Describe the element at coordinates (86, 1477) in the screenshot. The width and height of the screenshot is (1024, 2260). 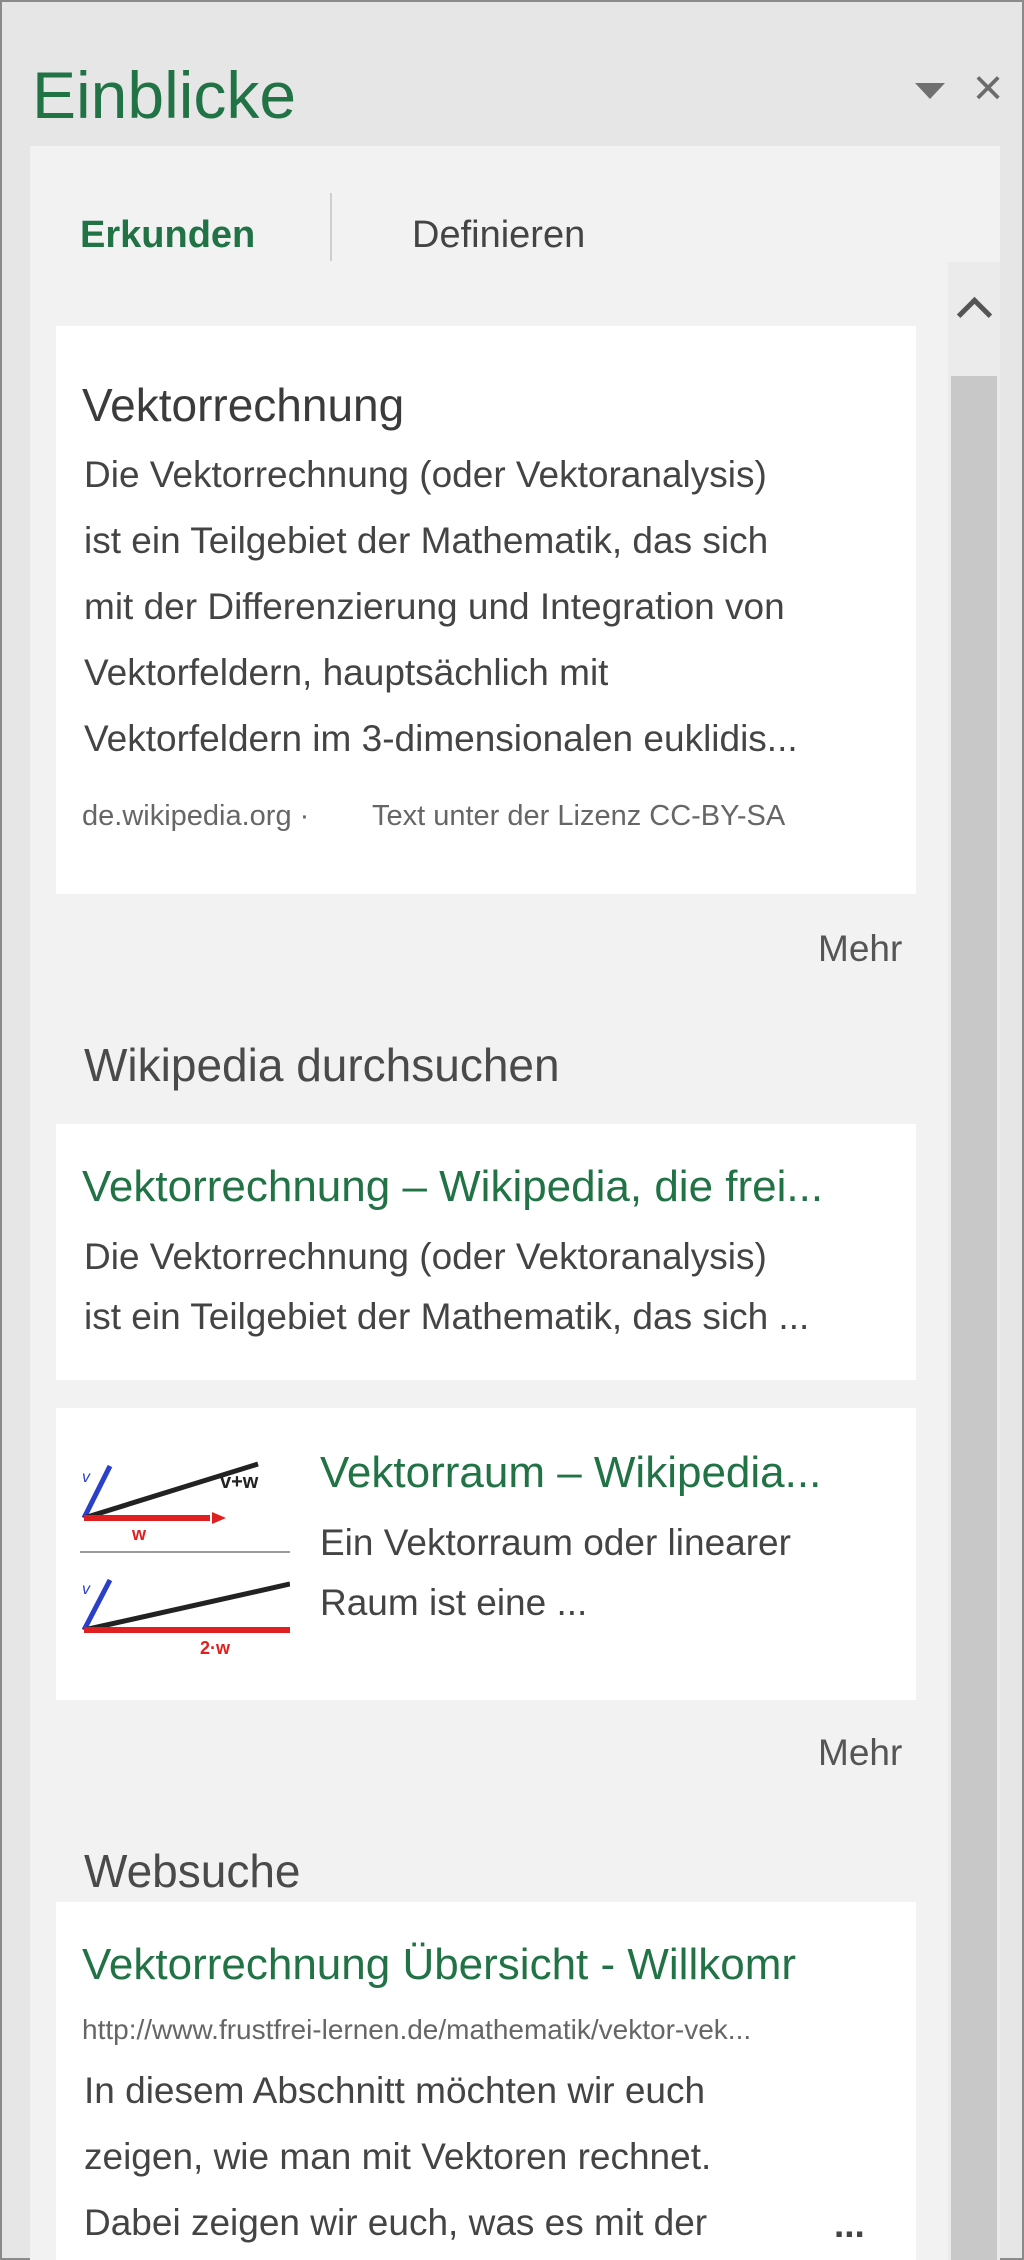
I see `thumbnail-label-v1: v` at that location.